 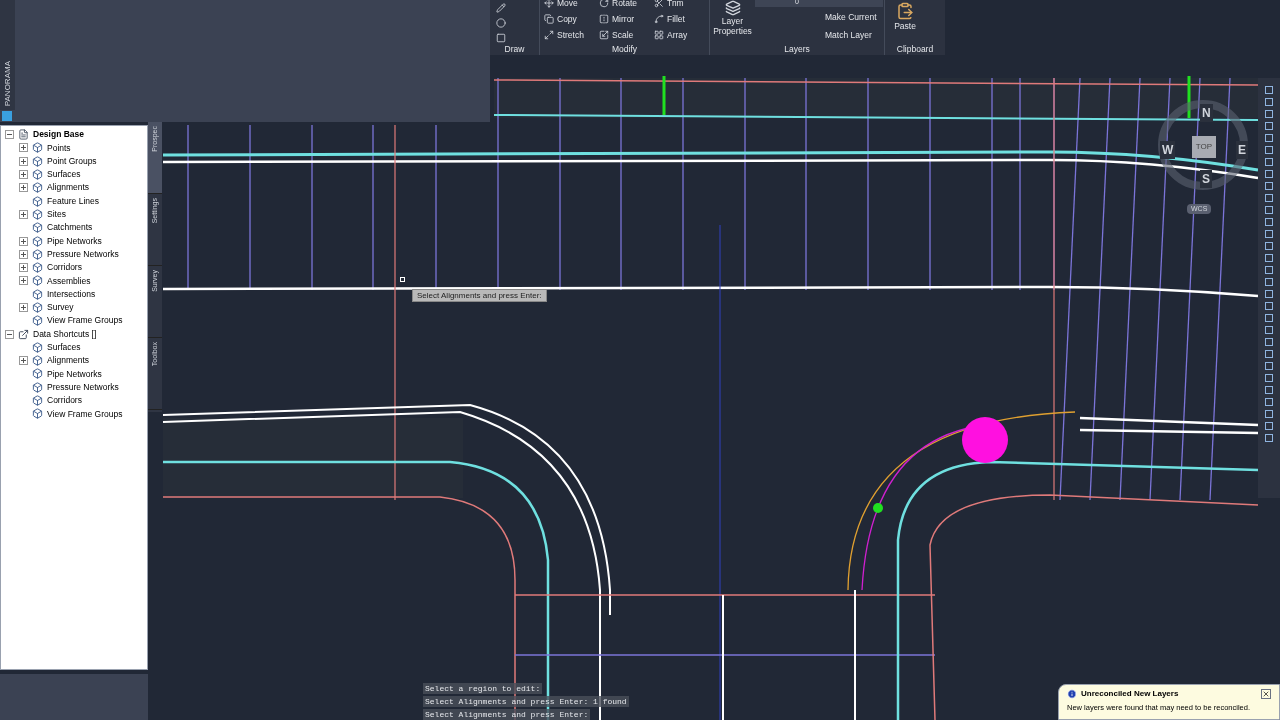 What do you see at coordinates (70, 228) in the screenshot?
I see `tree-item: Catchments` at bounding box center [70, 228].